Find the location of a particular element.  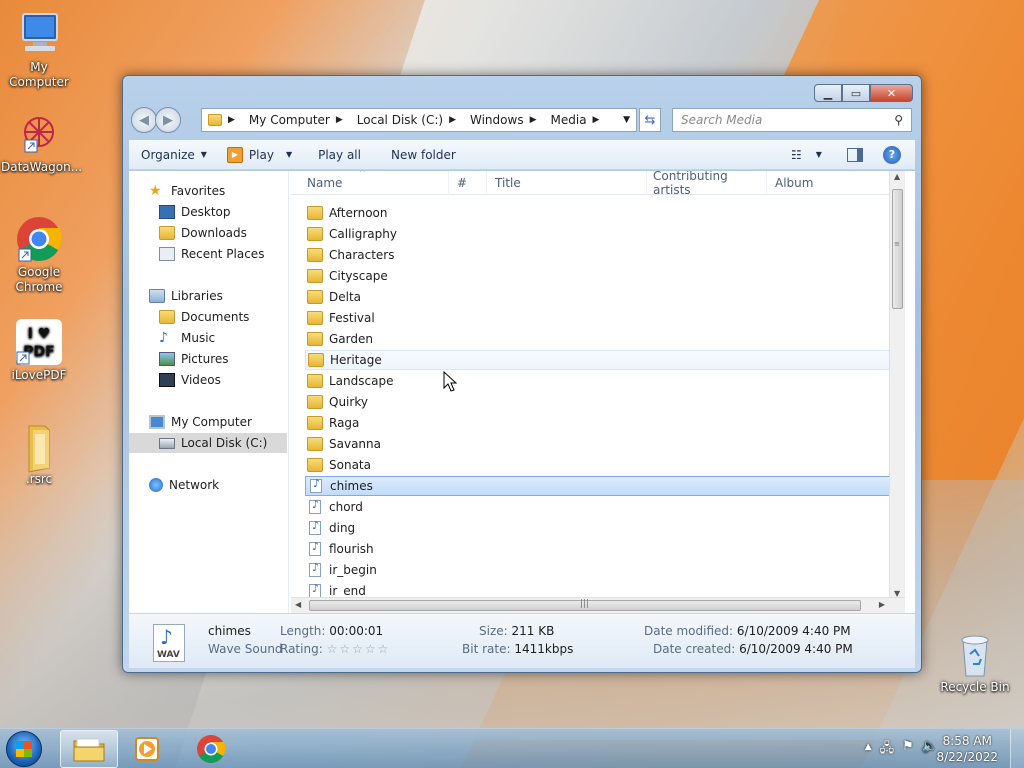

help-button: ? is located at coordinates (892, 154).